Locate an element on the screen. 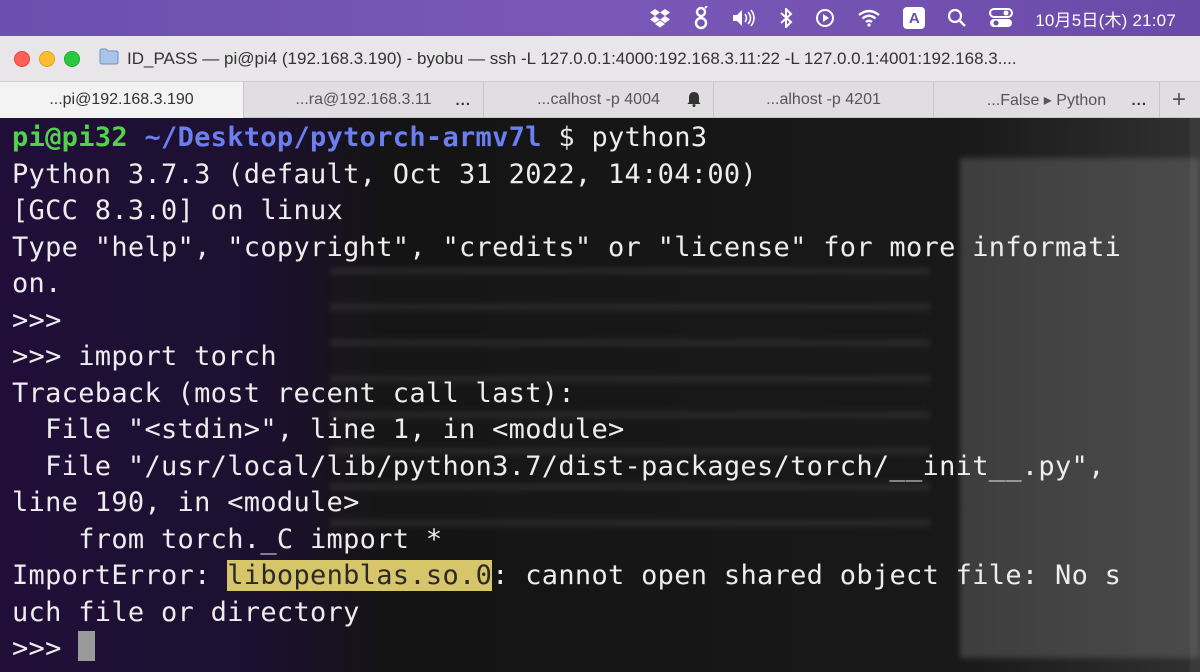  output-line: Traceback (most recent call last): is located at coordinates (293, 393).